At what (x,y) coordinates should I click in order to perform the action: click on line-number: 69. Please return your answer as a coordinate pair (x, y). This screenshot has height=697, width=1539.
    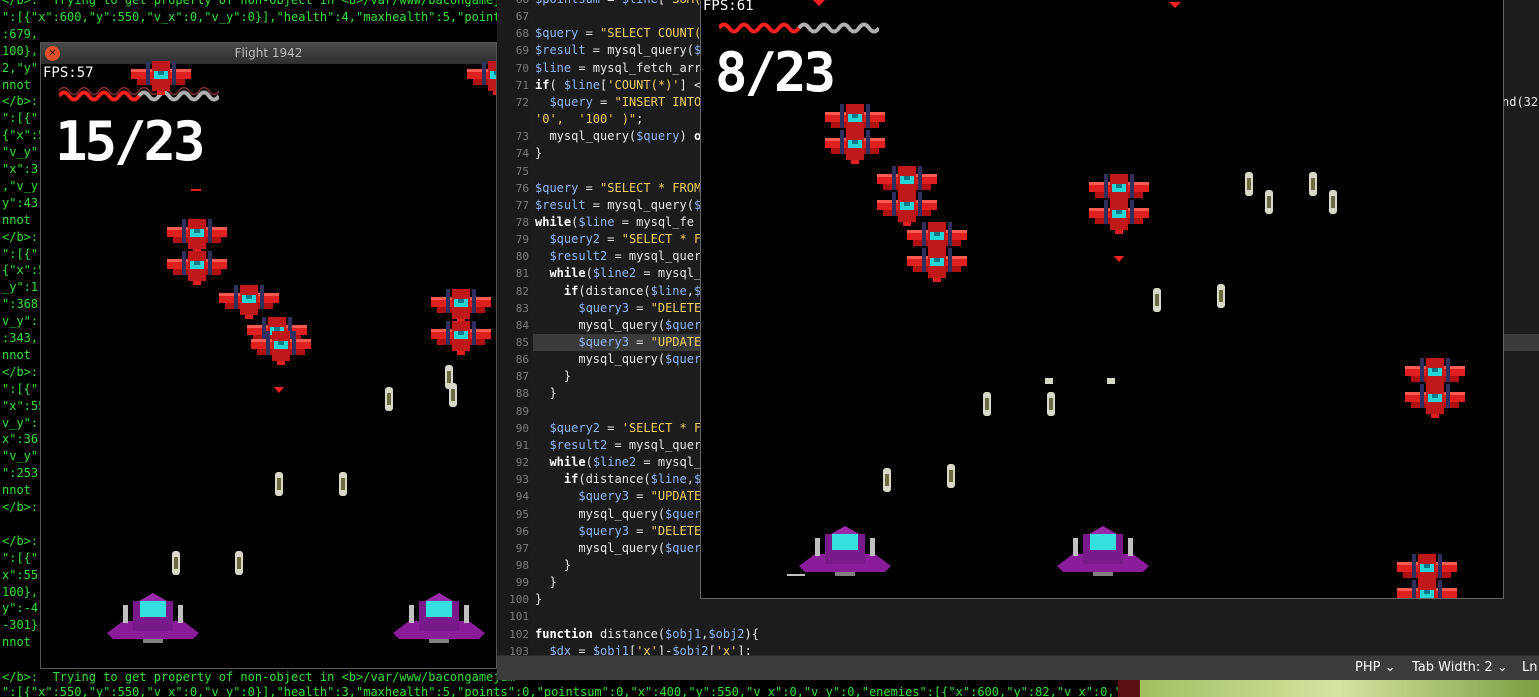
    Looking at the image, I should click on (522, 51).